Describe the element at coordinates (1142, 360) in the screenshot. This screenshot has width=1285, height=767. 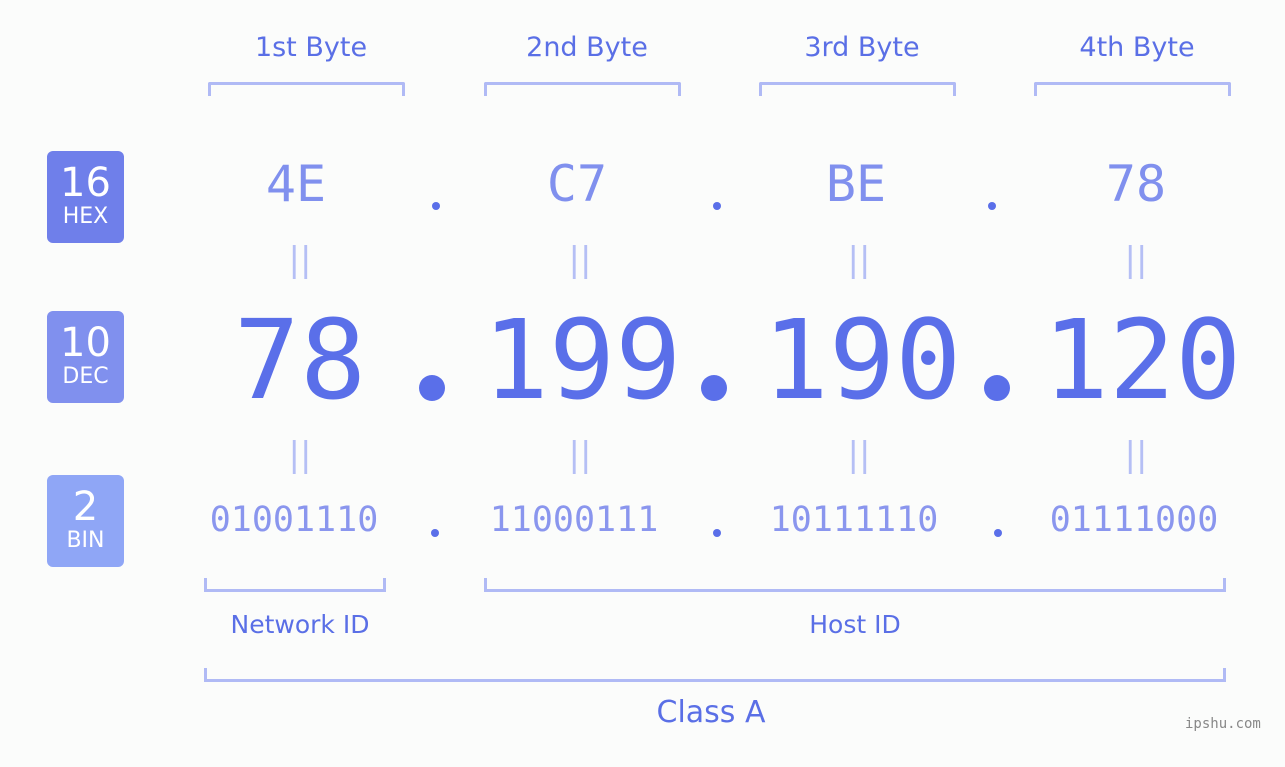
I see `dec-byte-4: 120` at that location.